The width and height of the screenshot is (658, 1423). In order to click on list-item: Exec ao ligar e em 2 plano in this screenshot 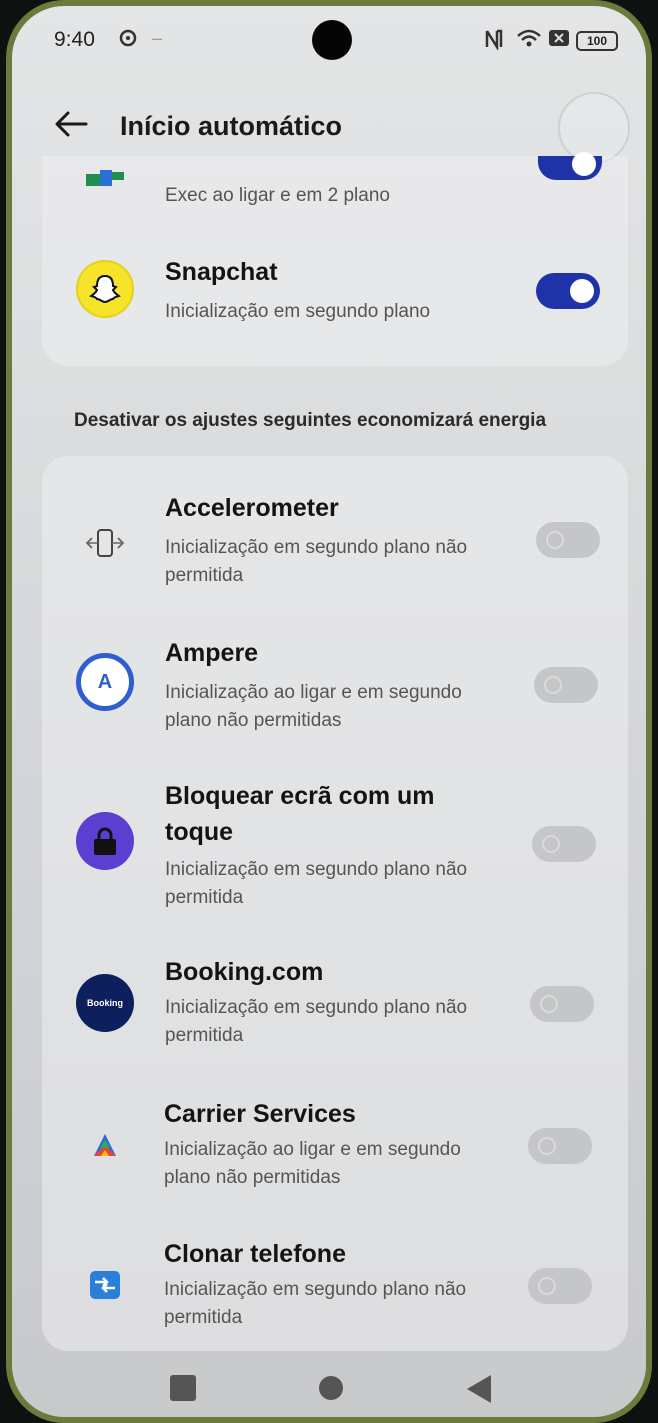, I will do `click(335, 184)`.